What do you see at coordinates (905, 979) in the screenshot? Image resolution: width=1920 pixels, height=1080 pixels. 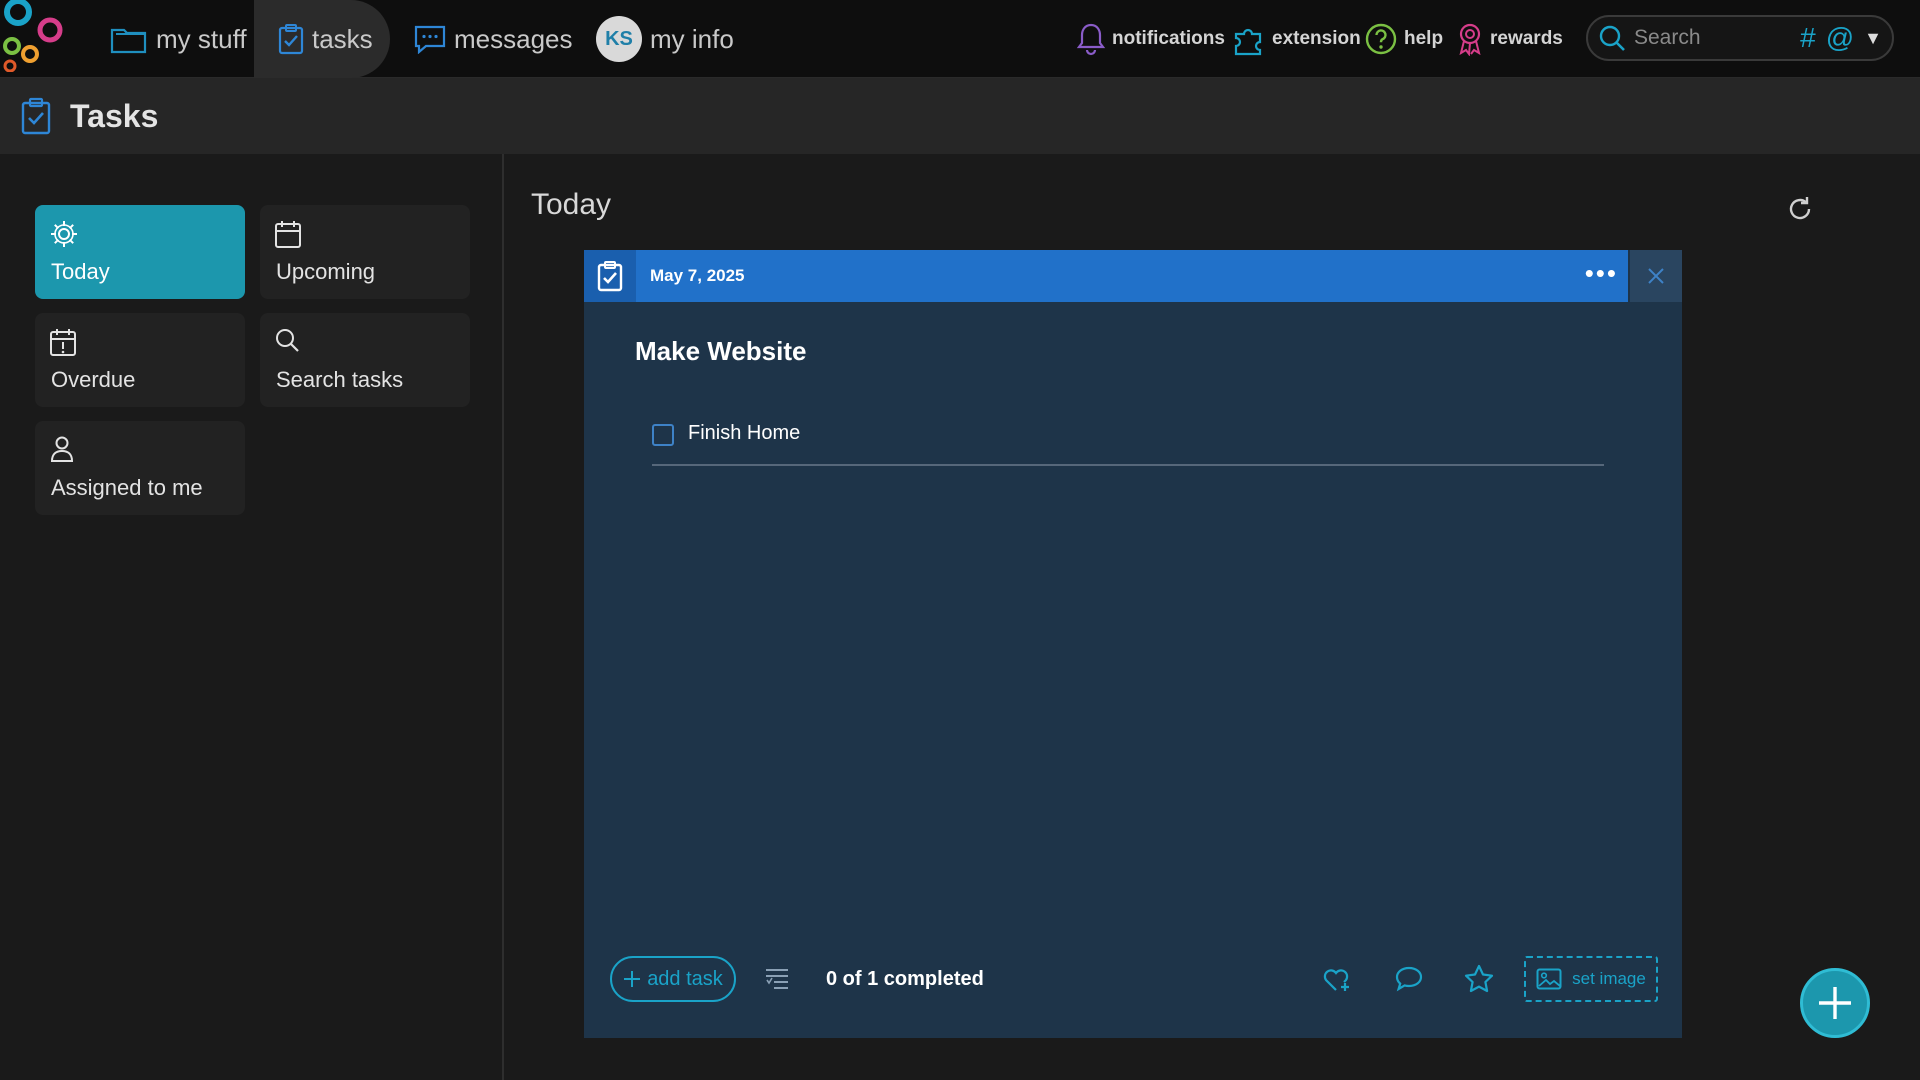 I see `completion-status: 0 of 1 completed` at bounding box center [905, 979].